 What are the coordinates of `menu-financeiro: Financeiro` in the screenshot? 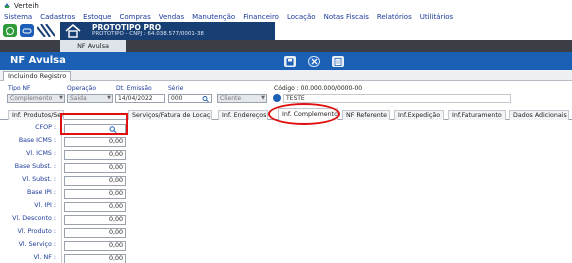 It's located at (261, 17).